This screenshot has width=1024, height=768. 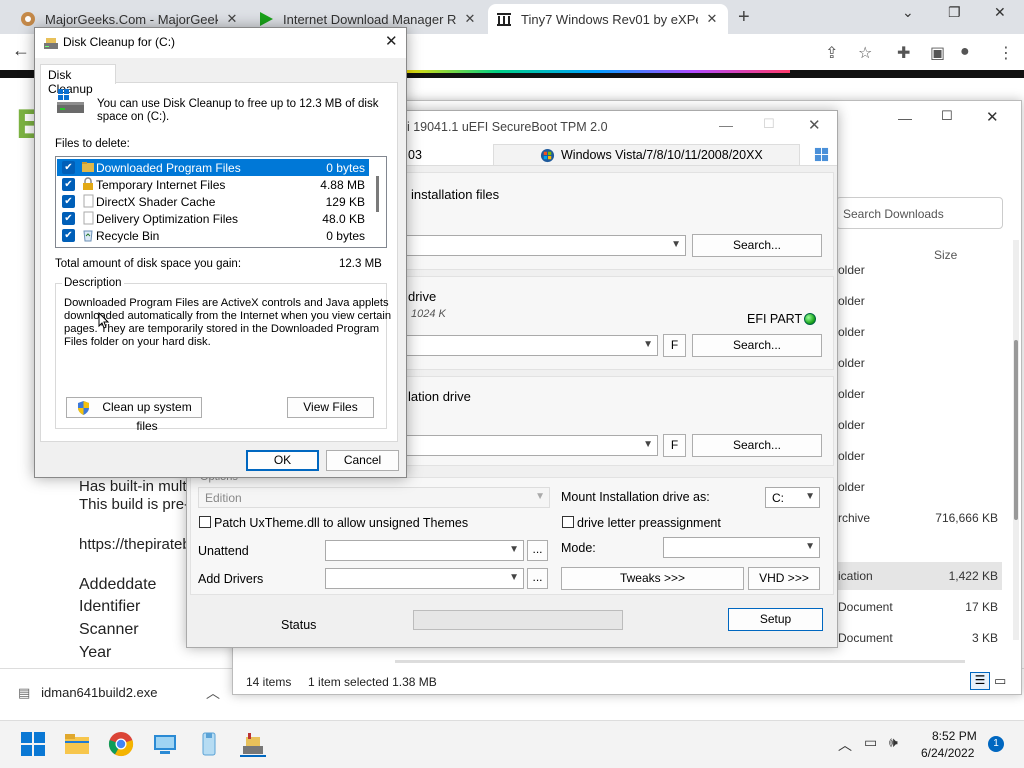 I want to click on preassign-checkbox, so click(x=568, y=522).